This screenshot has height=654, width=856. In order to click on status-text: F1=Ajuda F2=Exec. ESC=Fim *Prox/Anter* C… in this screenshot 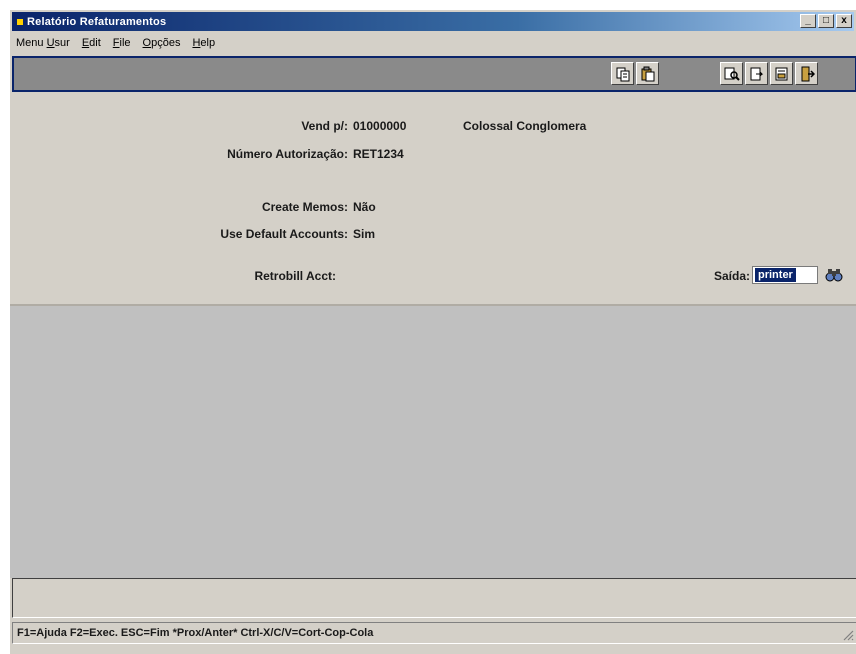, I will do `click(195, 633)`.